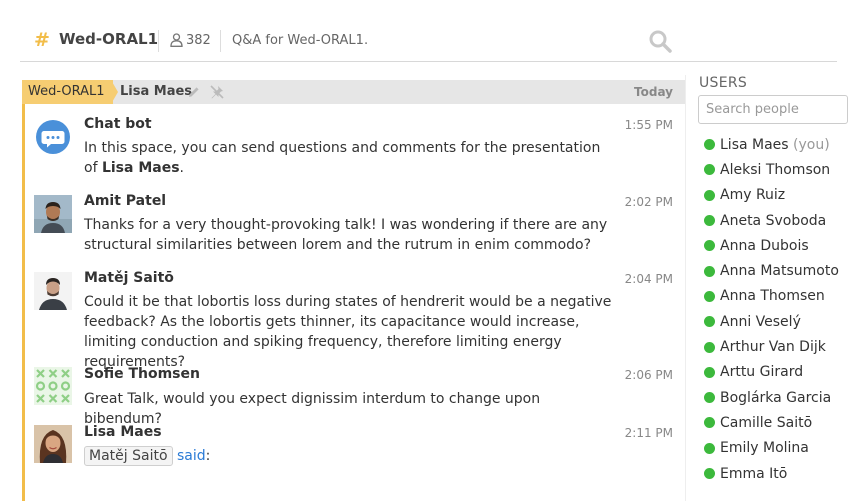 The image size is (861, 501). What do you see at coordinates (114, 92) in the screenshot?
I see `breadcrumb-arrow` at bounding box center [114, 92].